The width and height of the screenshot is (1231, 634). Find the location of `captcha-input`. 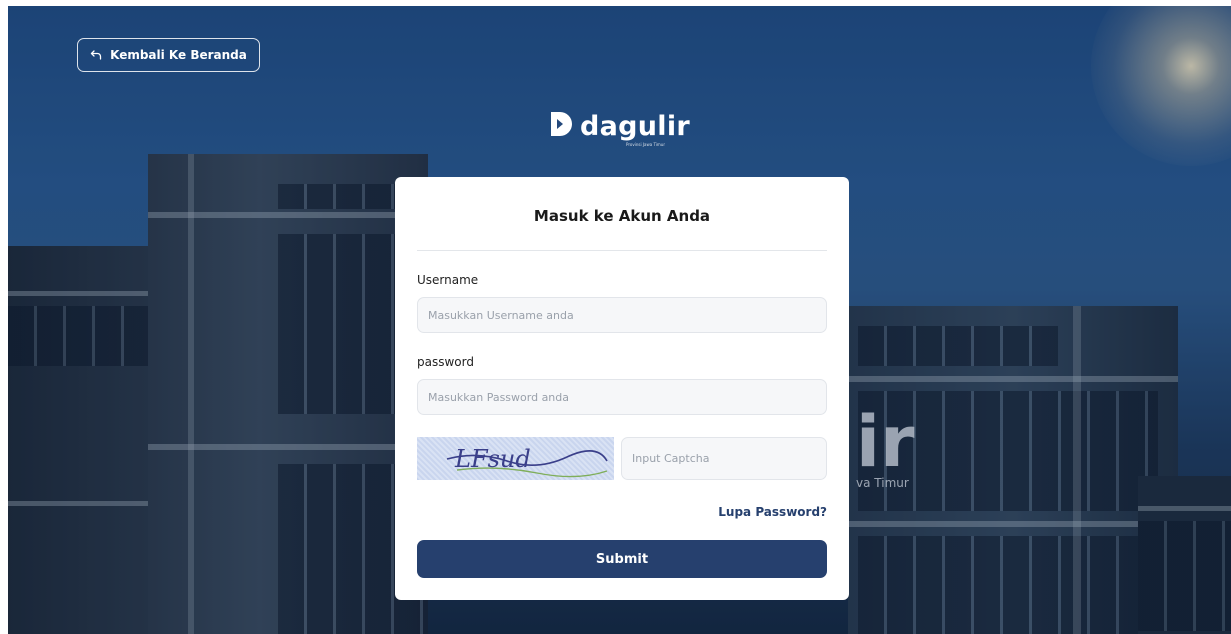

captcha-input is located at coordinates (724, 458).